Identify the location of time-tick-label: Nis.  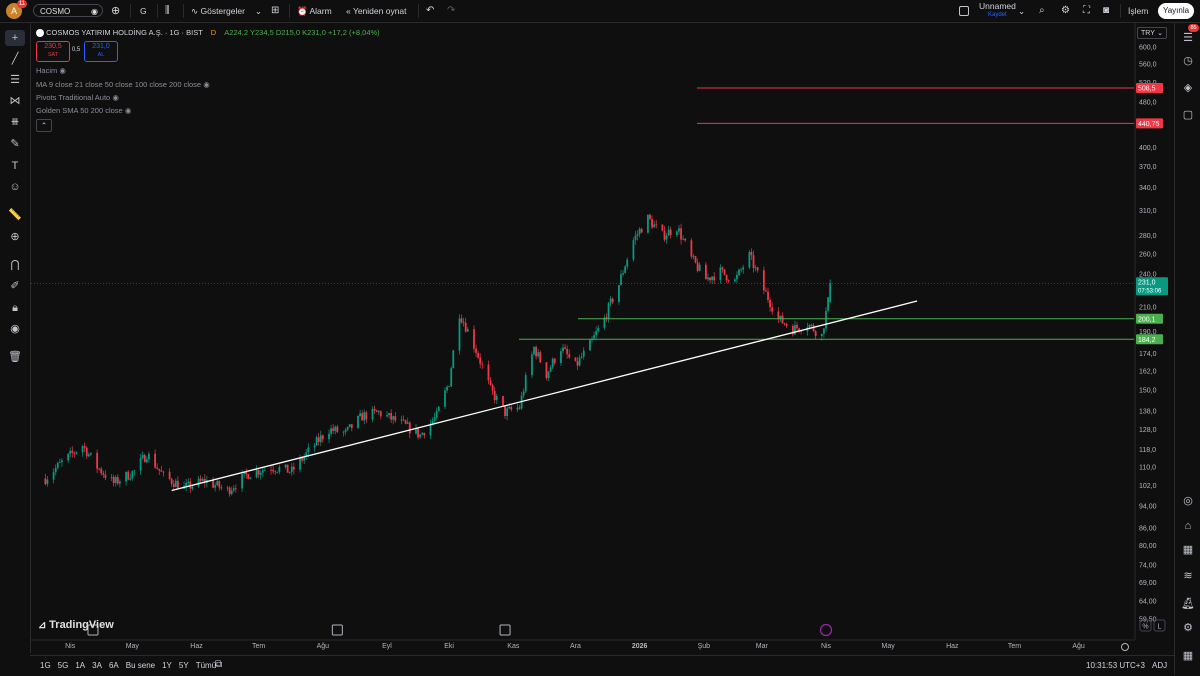
(70, 646).